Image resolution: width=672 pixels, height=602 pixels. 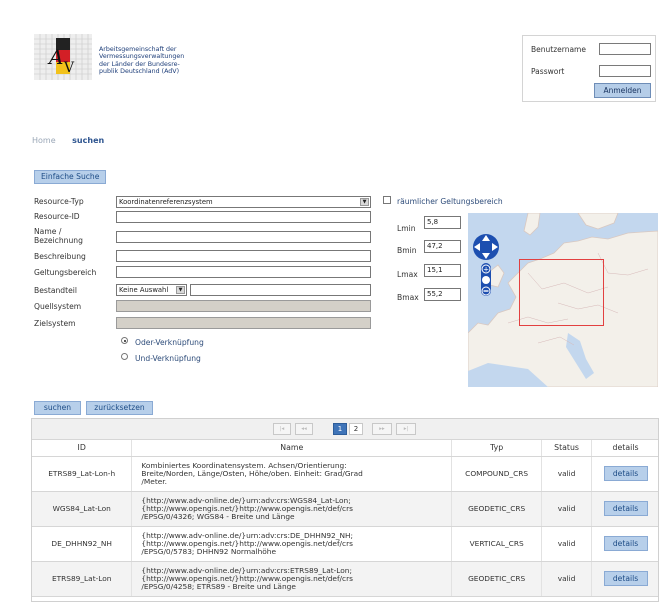 What do you see at coordinates (624, 448) in the screenshot?
I see `col-header-details: details` at bounding box center [624, 448].